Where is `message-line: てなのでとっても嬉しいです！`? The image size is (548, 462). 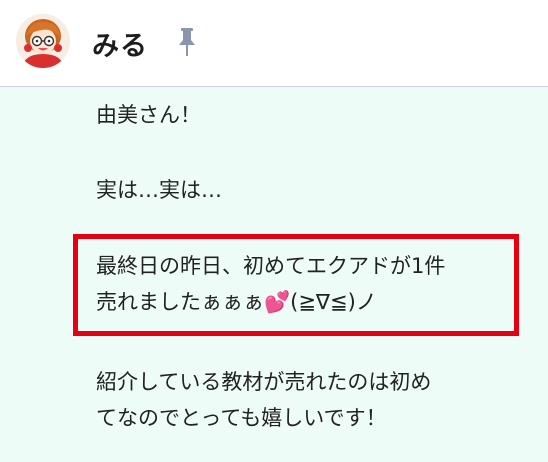 message-line: てなのでとっても嬉しいです！ is located at coordinates (241, 418).